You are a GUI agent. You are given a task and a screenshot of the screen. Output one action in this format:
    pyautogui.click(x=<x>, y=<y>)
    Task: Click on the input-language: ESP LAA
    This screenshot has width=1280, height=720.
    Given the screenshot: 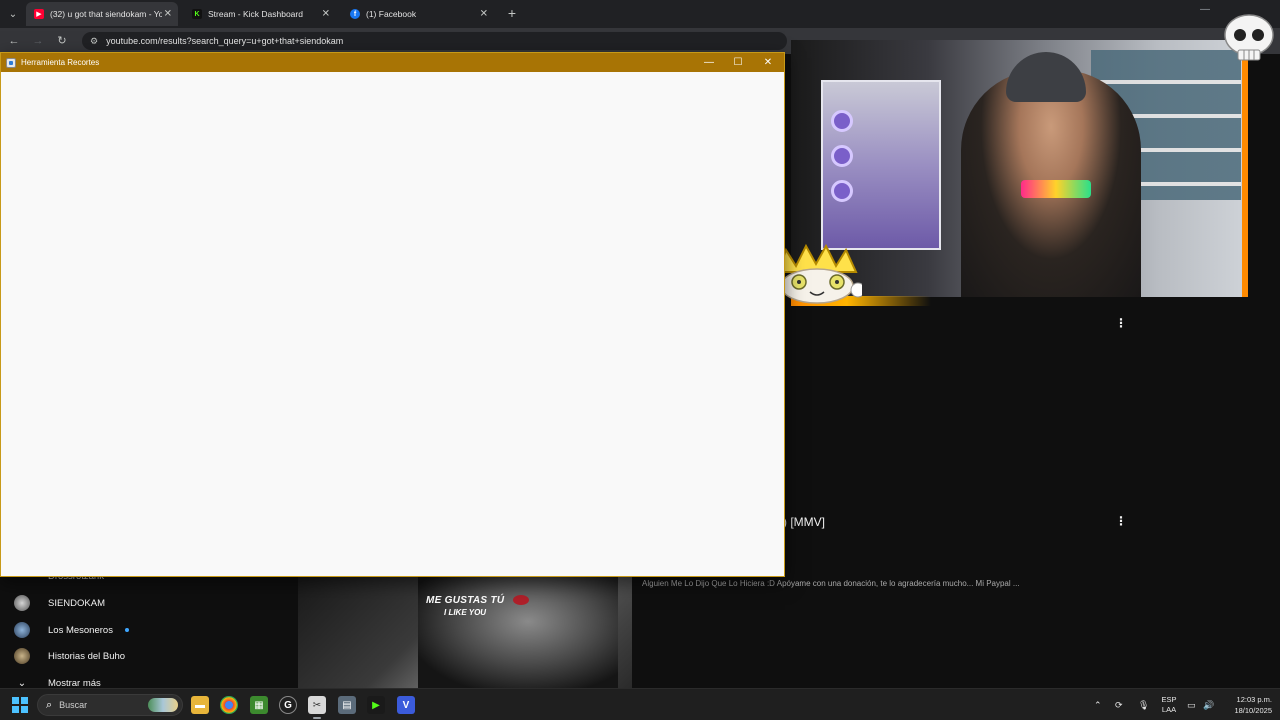 What is the action you would take?
    pyautogui.click(x=1169, y=705)
    